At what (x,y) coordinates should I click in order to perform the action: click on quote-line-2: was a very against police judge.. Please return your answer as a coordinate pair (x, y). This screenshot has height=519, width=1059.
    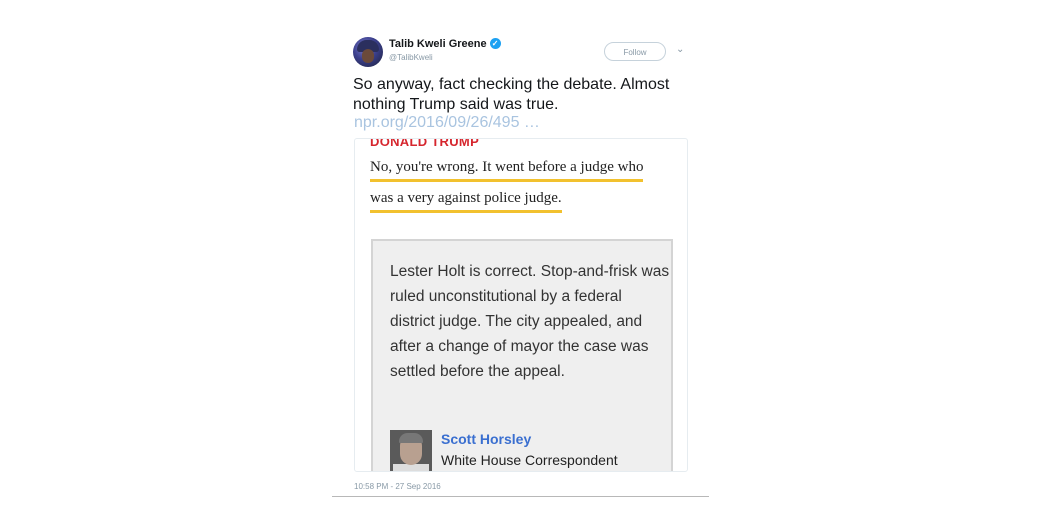
    Looking at the image, I should click on (466, 201).